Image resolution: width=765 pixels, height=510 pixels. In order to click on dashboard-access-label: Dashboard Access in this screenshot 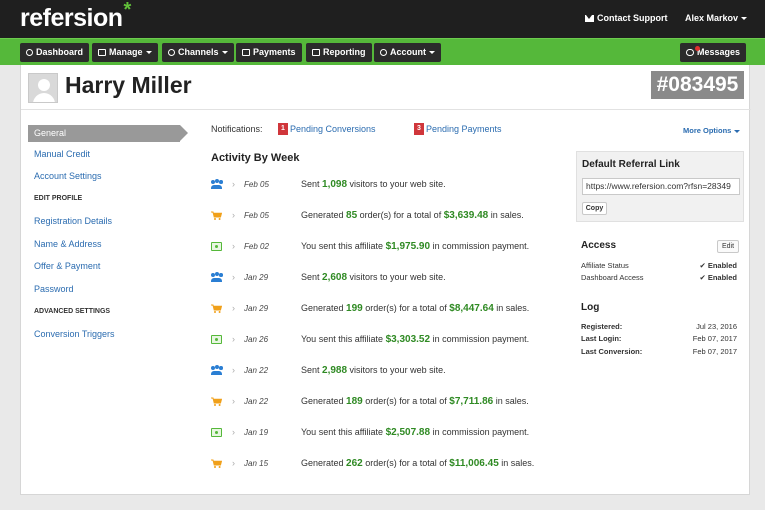, I will do `click(612, 277)`.